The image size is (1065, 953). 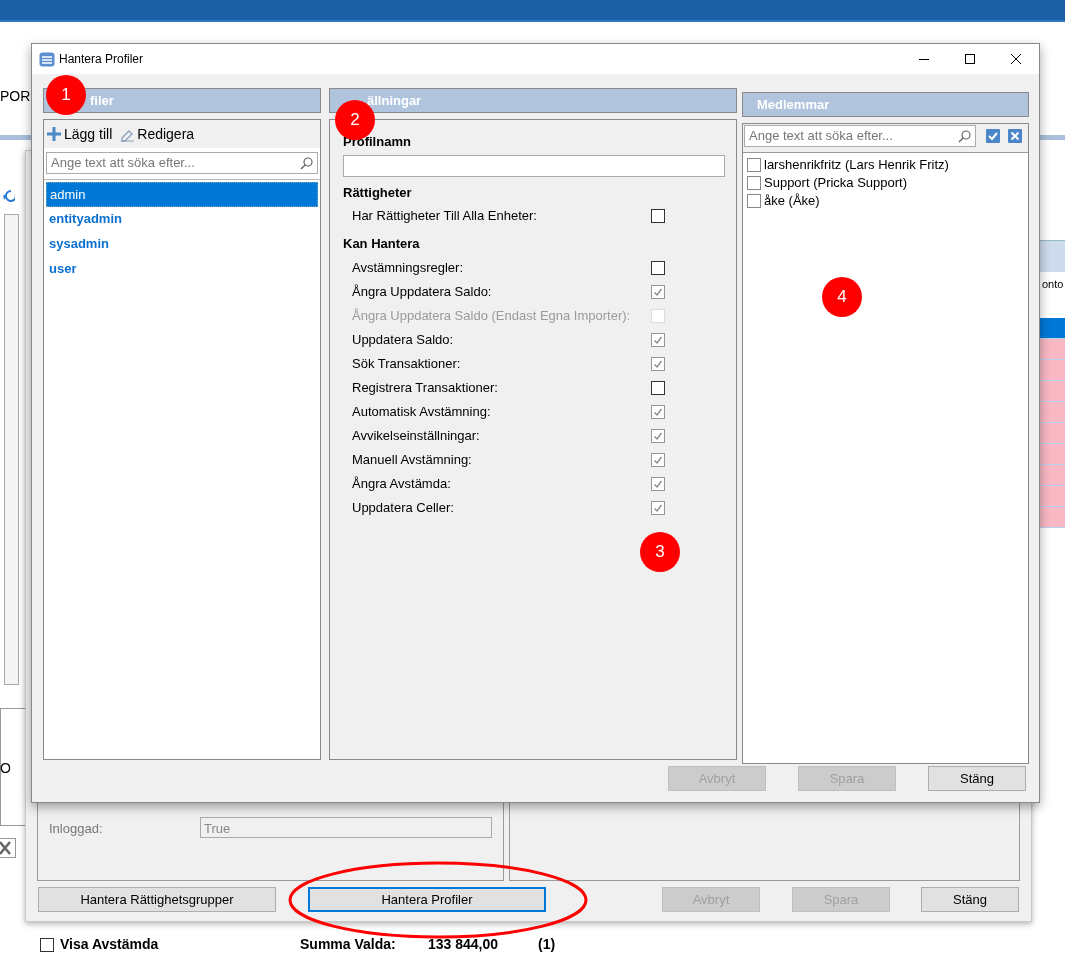 What do you see at coordinates (54, 134) in the screenshot?
I see `plus-icon` at bounding box center [54, 134].